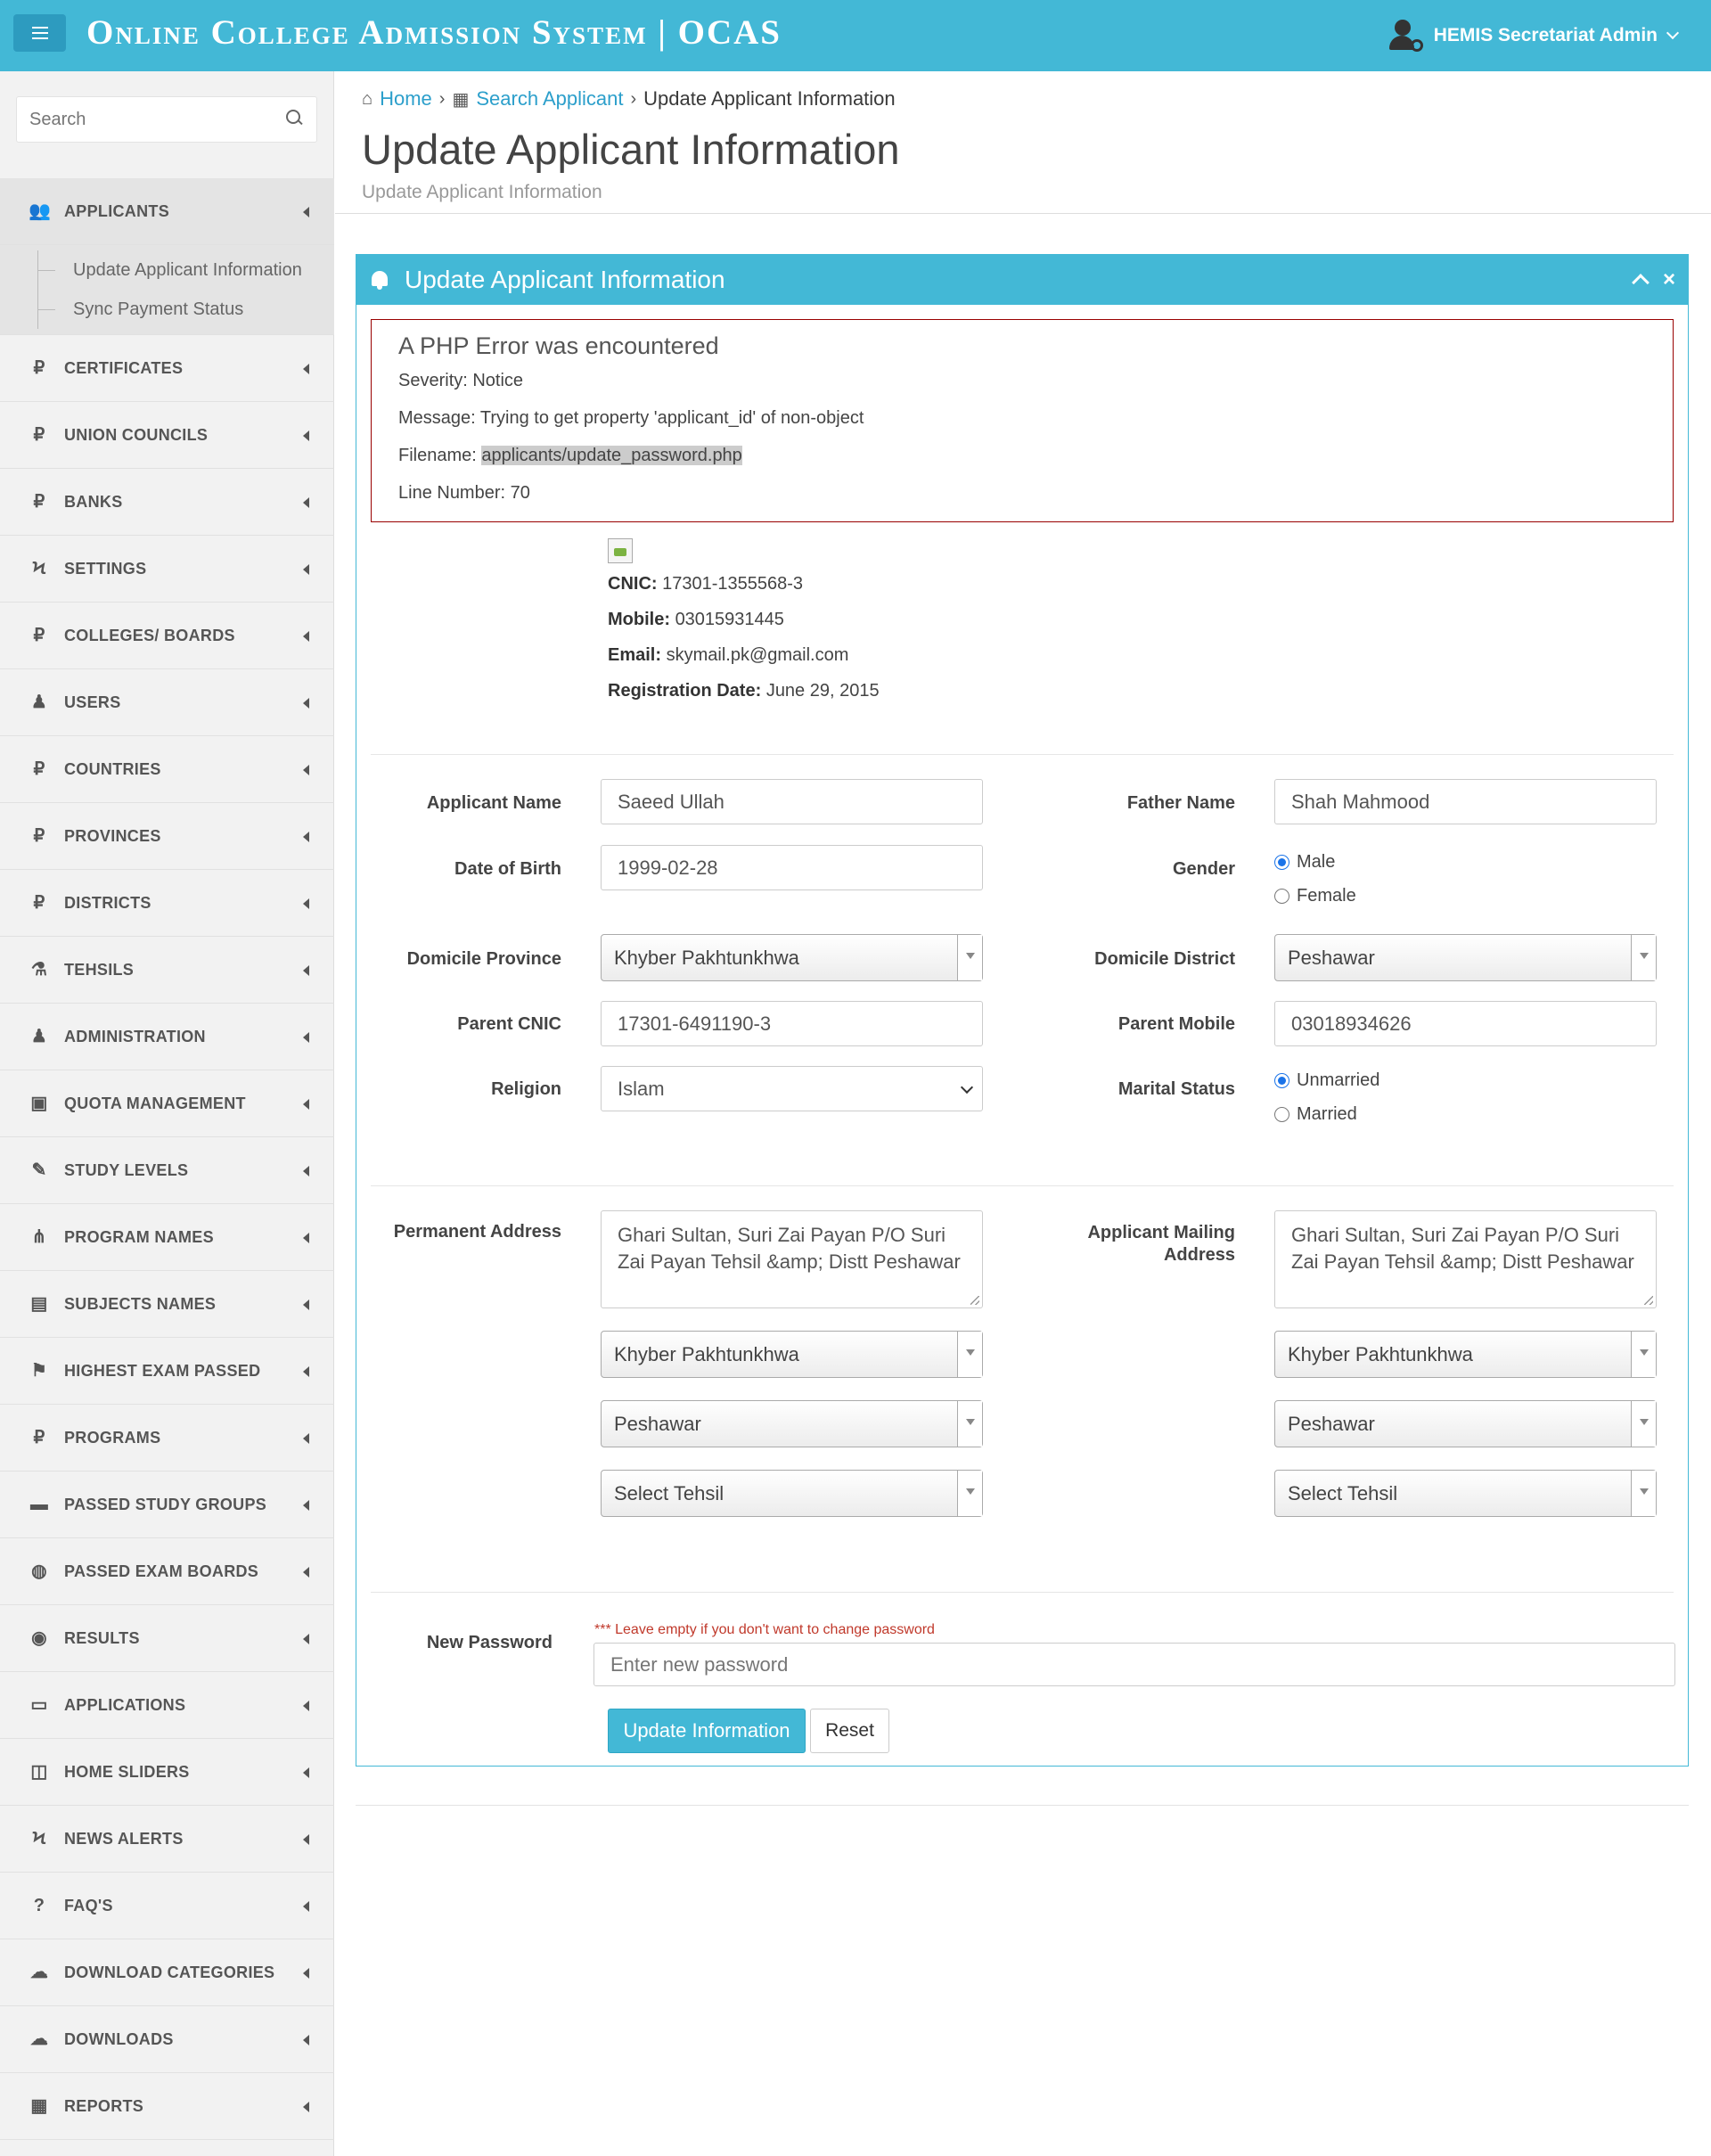 The height and width of the screenshot is (2156, 1711). What do you see at coordinates (167, 1839) in the screenshot?
I see `sidebar-item-news-alerts: ϟ NEWS ALERTS` at bounding box center [167, 1839].